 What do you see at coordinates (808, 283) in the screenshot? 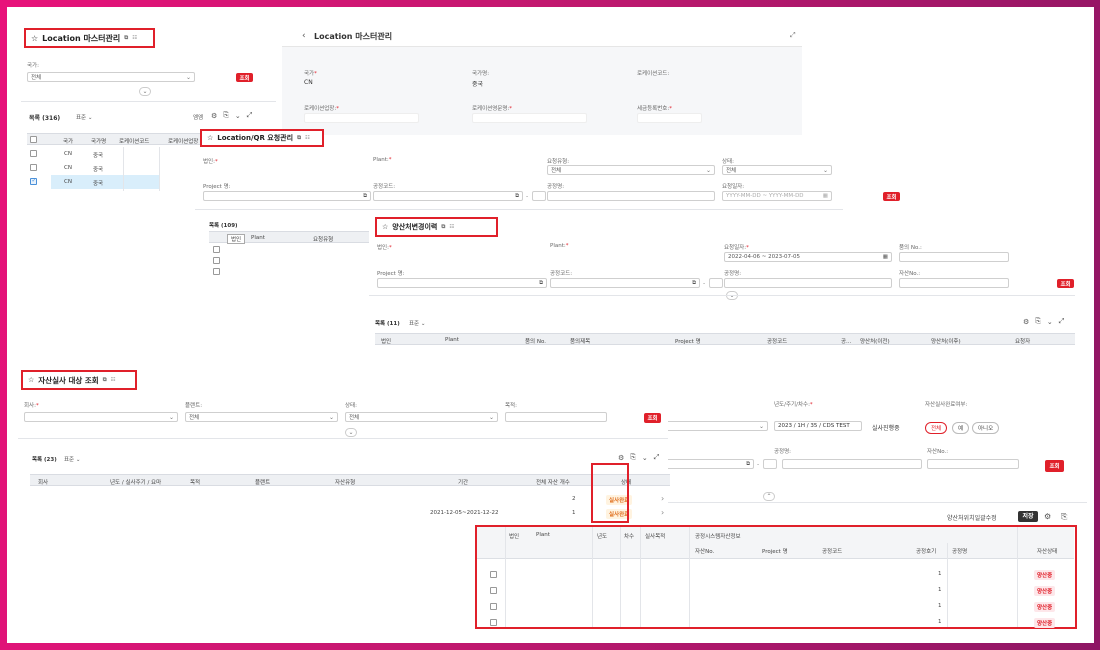
I see `sh-process-name-input` at bounding box center [808, 283].